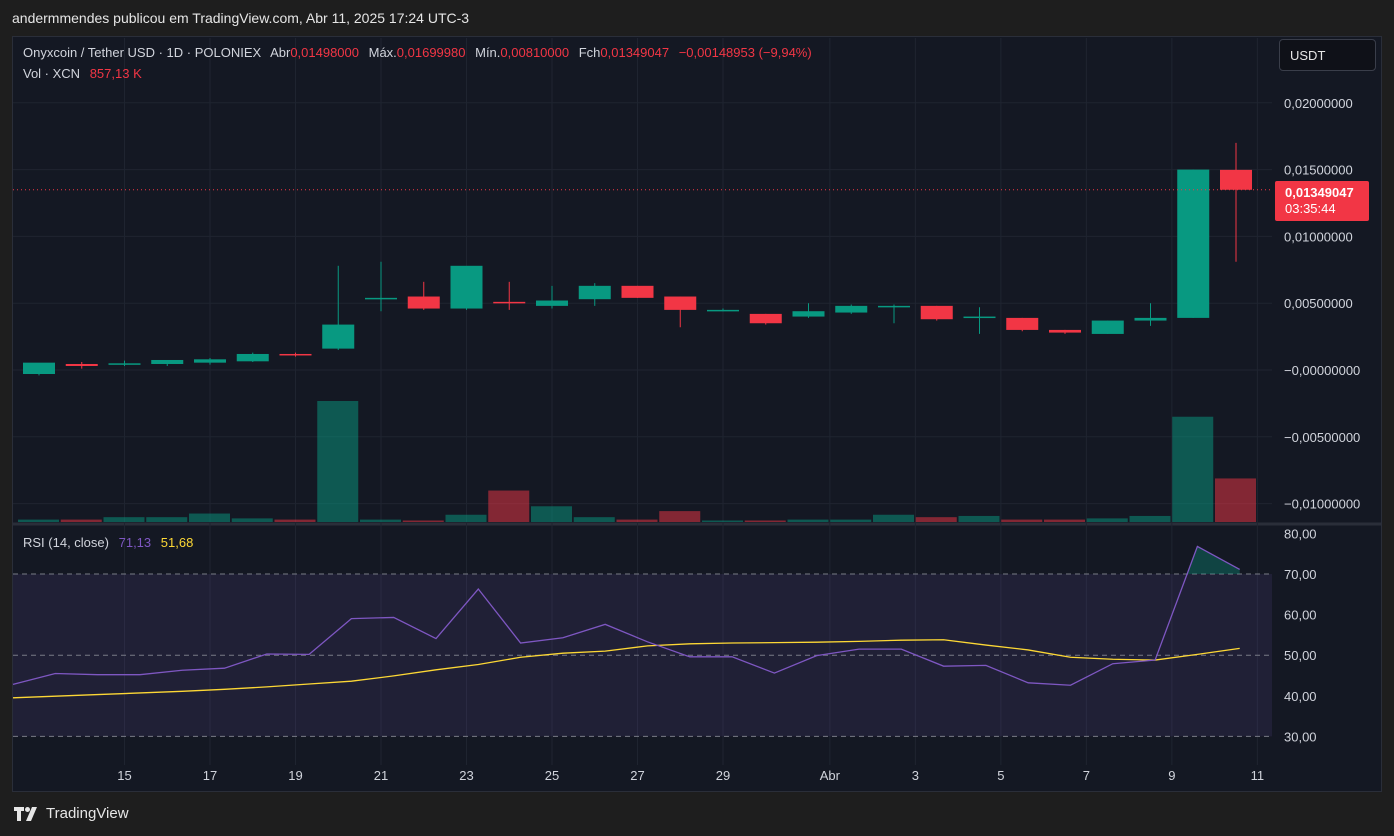 This screenshot has height=836, width=1394. I want to click on time-axis-label: 19, so click(295, 775).